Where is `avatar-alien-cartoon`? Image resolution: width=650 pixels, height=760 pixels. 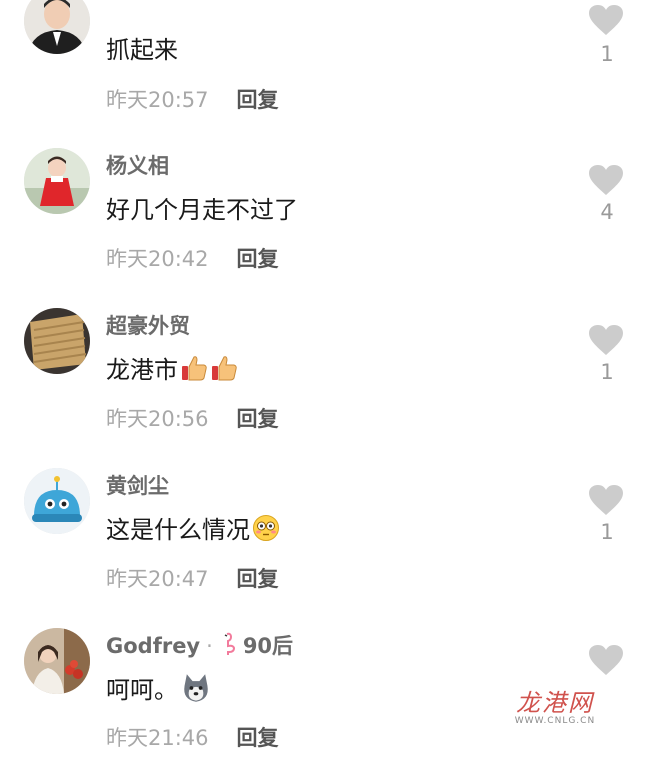
avatar-alien-cartoon is located at coordinates (57, 501).